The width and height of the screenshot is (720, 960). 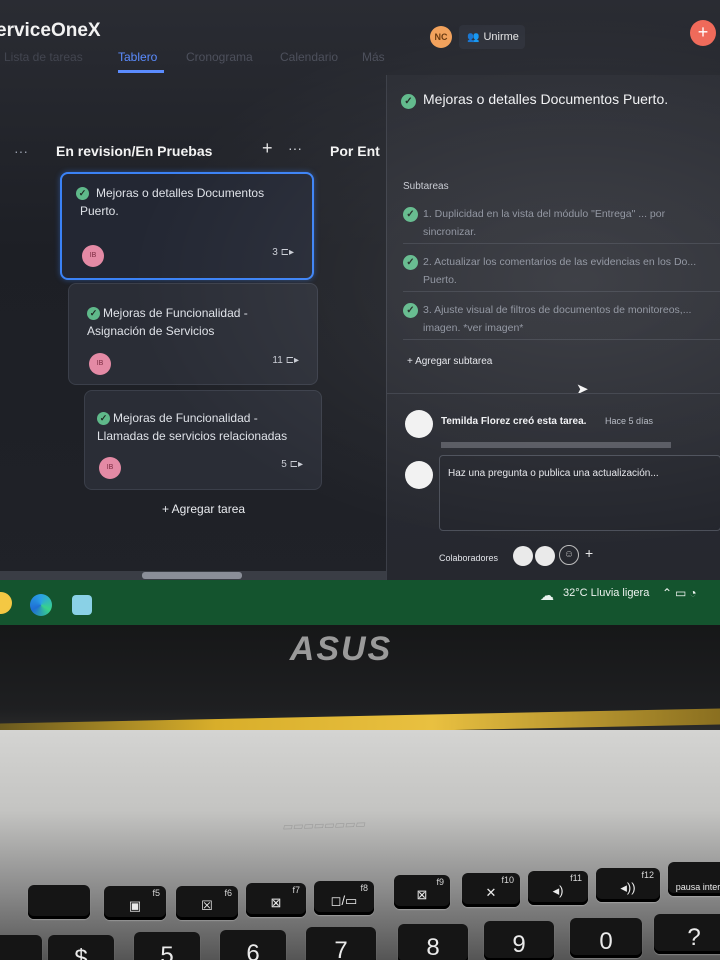 What do you see at coordinates (137, 57) in the screenshot?
I see `tab-tablero: Tablero` at bounding box center [137, 57].